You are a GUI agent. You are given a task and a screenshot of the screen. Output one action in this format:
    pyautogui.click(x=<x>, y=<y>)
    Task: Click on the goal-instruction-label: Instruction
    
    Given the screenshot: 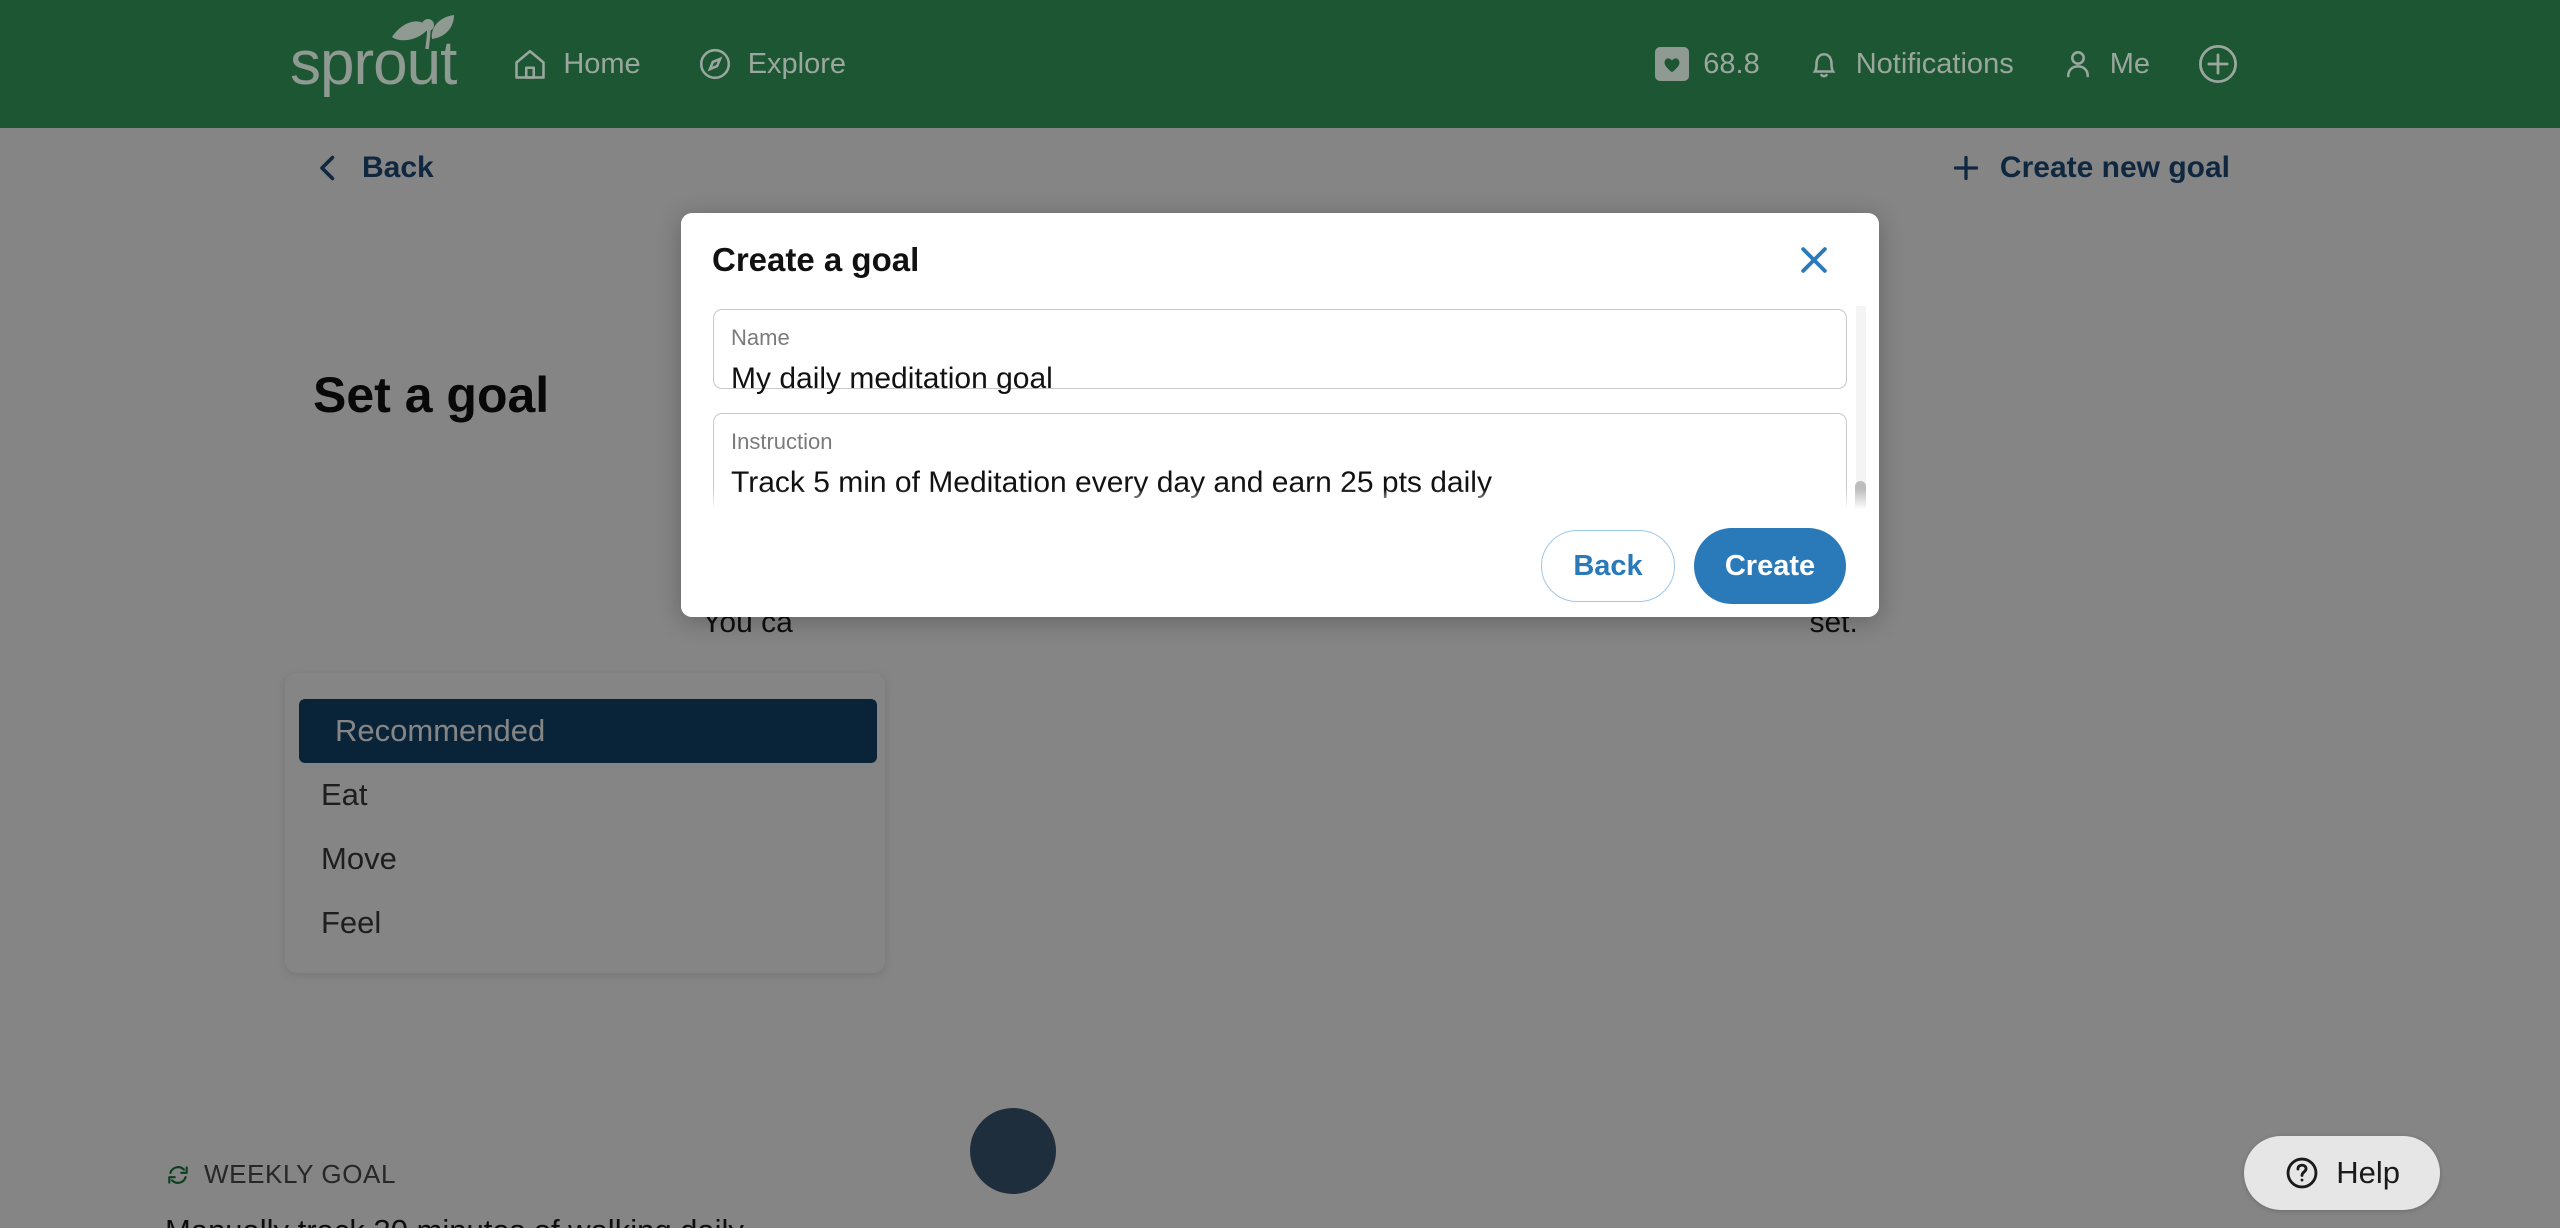 What is the action you would take?
    pyautogui.click(x=782, y=441)
    